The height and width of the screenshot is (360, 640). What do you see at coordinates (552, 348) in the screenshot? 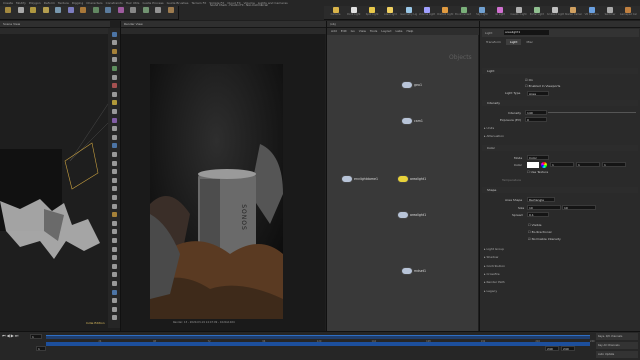
I see `end-frame-field: 240` at bounding box center [552, 348].